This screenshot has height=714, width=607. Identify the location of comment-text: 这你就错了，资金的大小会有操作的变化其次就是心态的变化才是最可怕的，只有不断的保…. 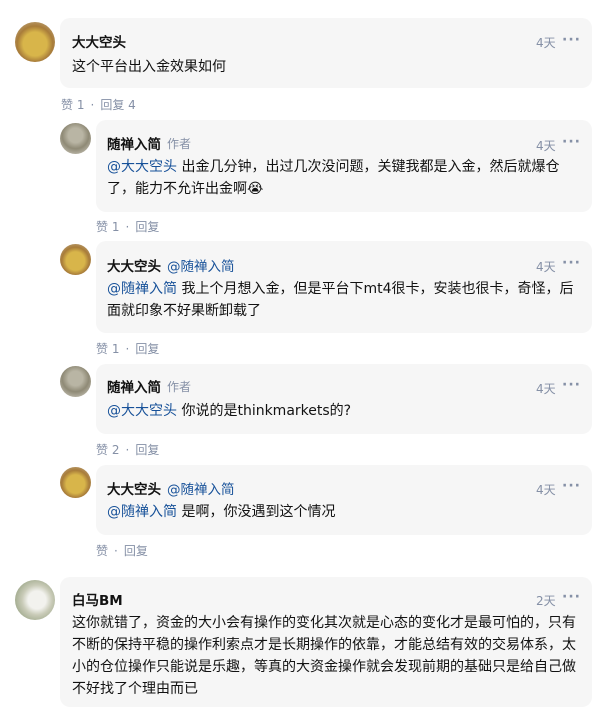
(328, 656).